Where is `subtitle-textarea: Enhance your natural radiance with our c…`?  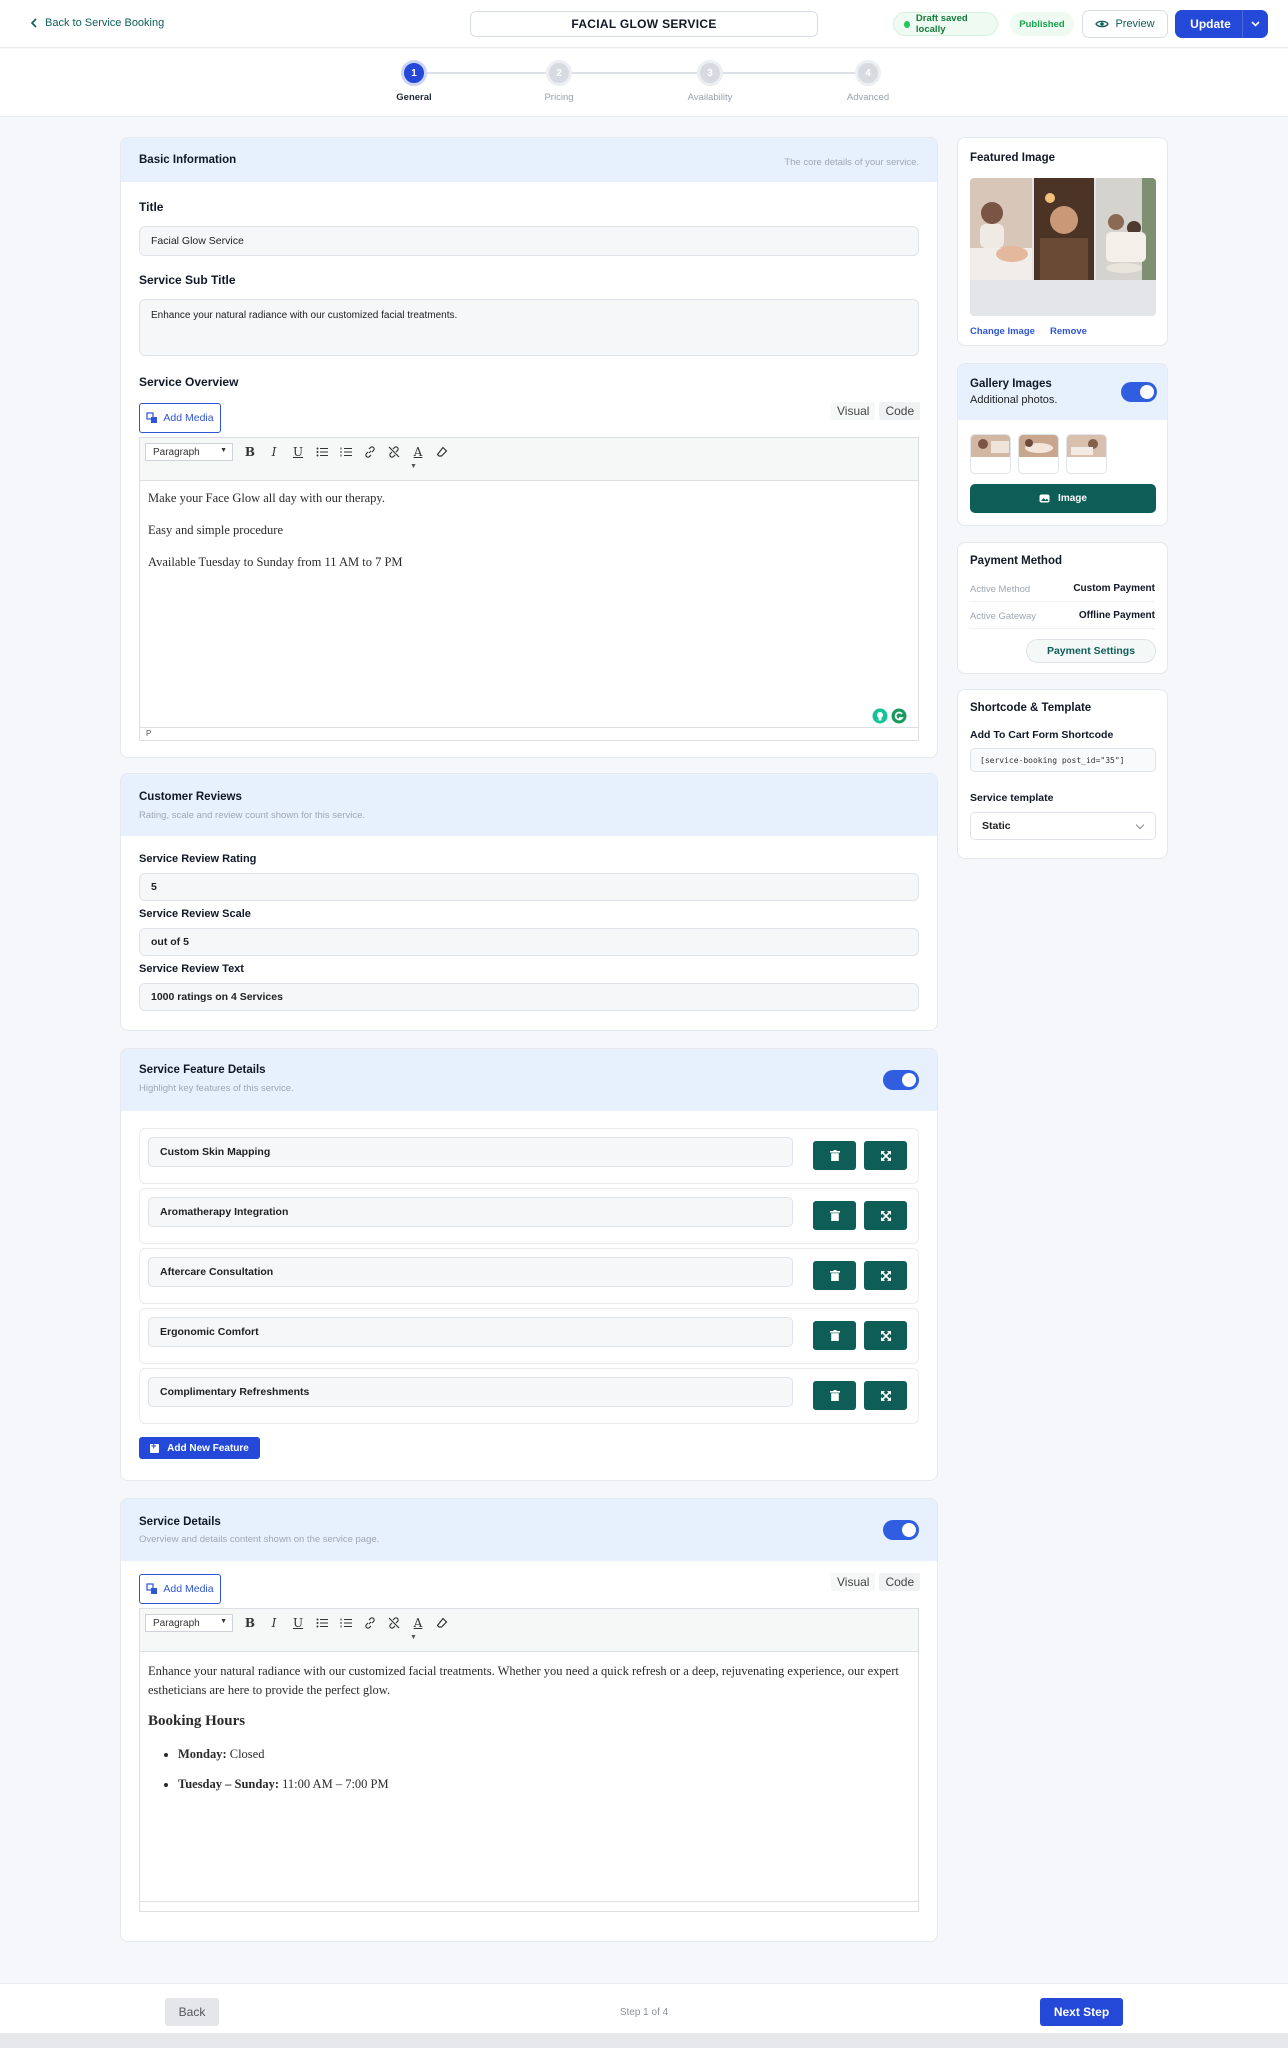 subtitle-textarea: Enhance your natural radiance with our c… is located at coordinates (529, 327).